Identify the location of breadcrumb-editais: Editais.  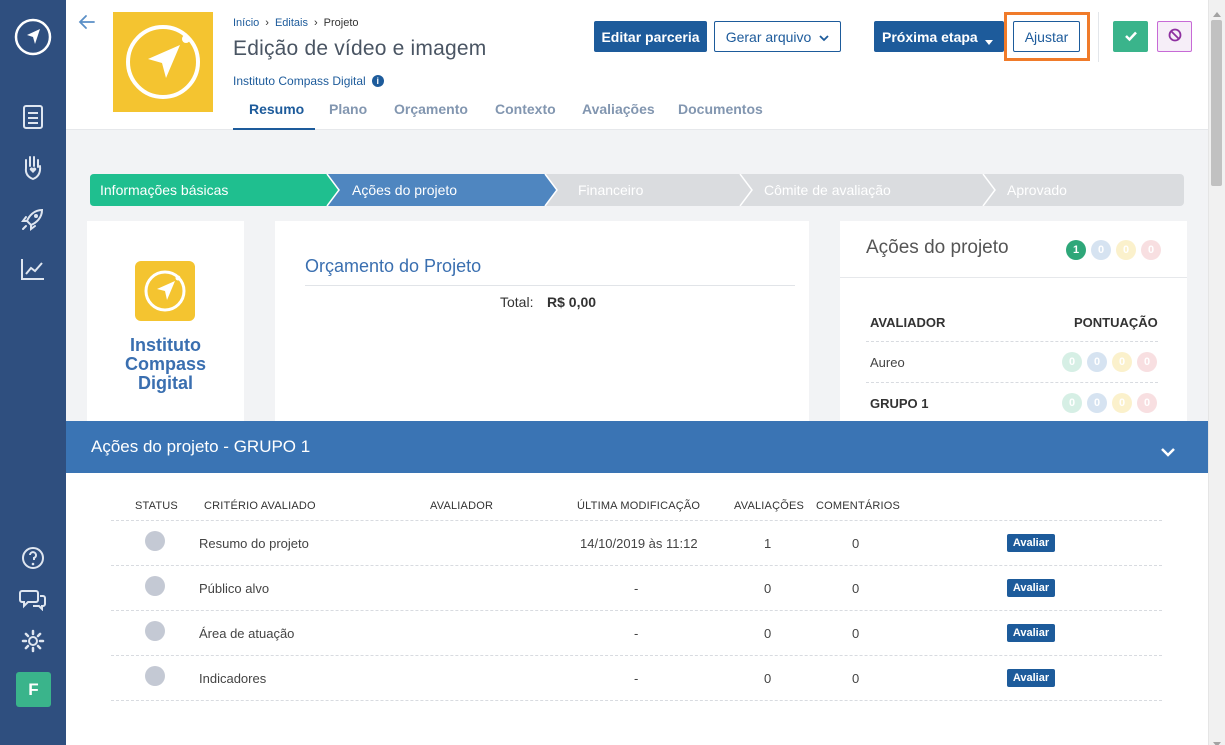
(291, 23).